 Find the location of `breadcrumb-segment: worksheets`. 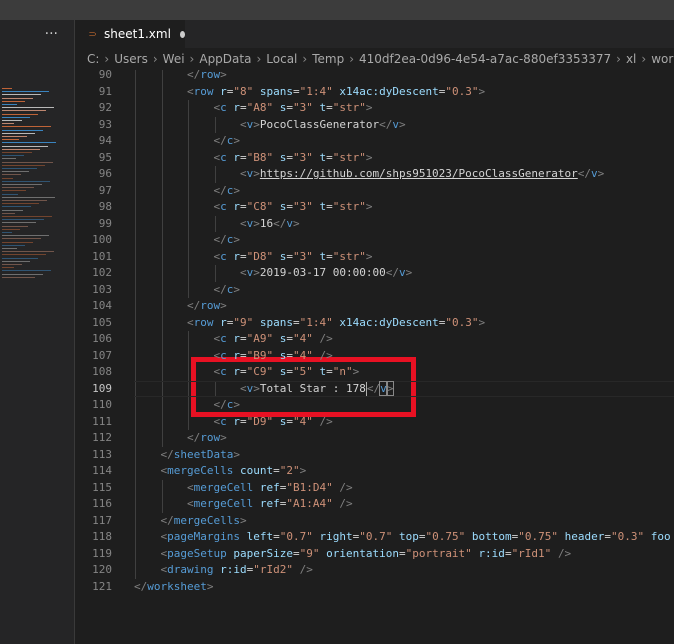

breadcrumb-segment: worksheets is located at coordinates (662, 59).